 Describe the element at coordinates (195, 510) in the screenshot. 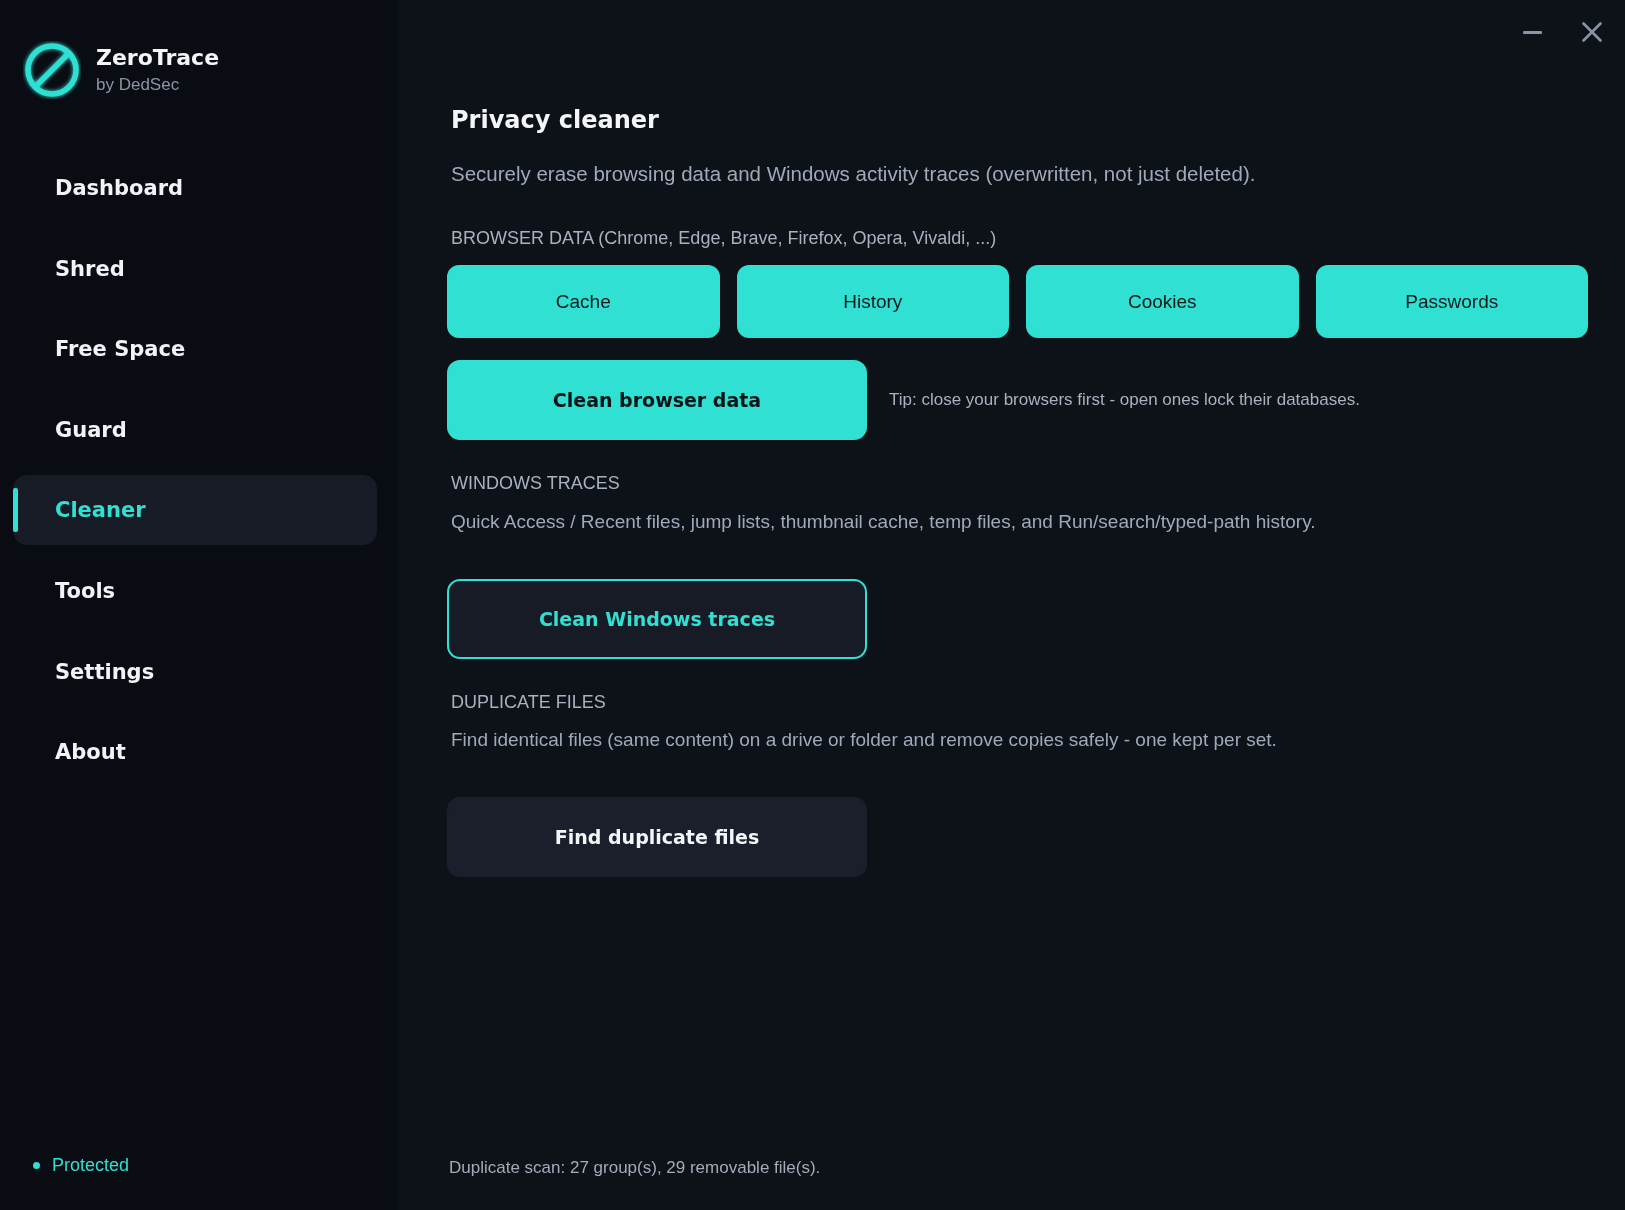

I see `sidebar-item: Cleaner` at that location.